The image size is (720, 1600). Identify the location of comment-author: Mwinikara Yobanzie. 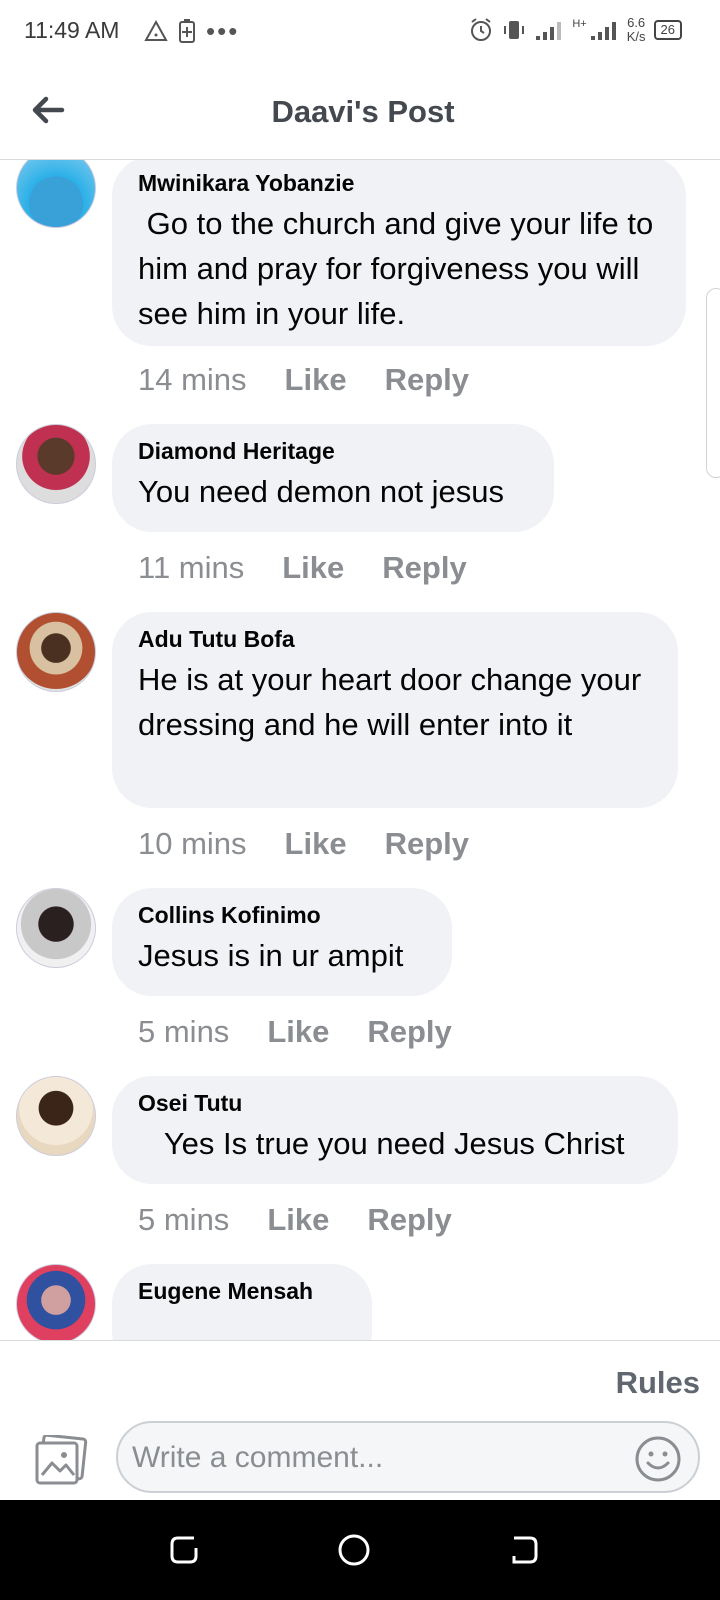
(399, 183).